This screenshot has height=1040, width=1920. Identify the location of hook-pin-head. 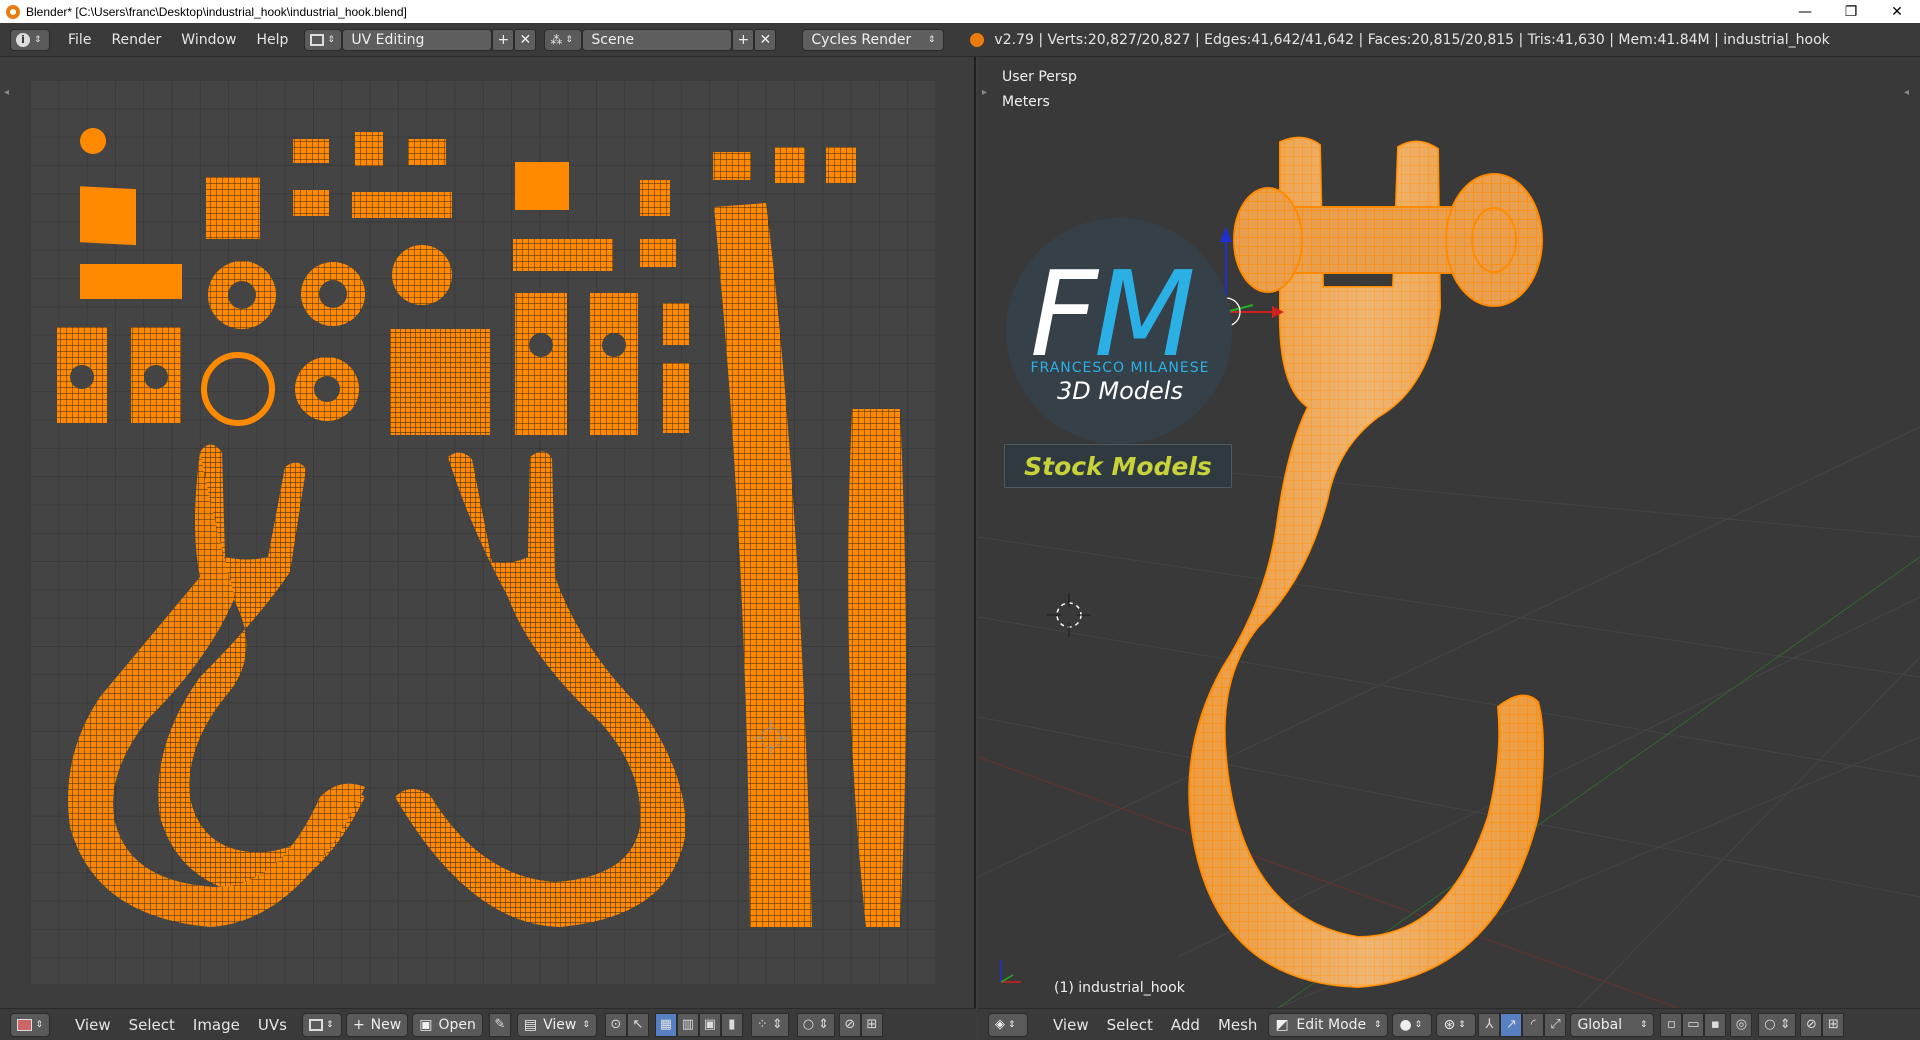
(1268, 240).